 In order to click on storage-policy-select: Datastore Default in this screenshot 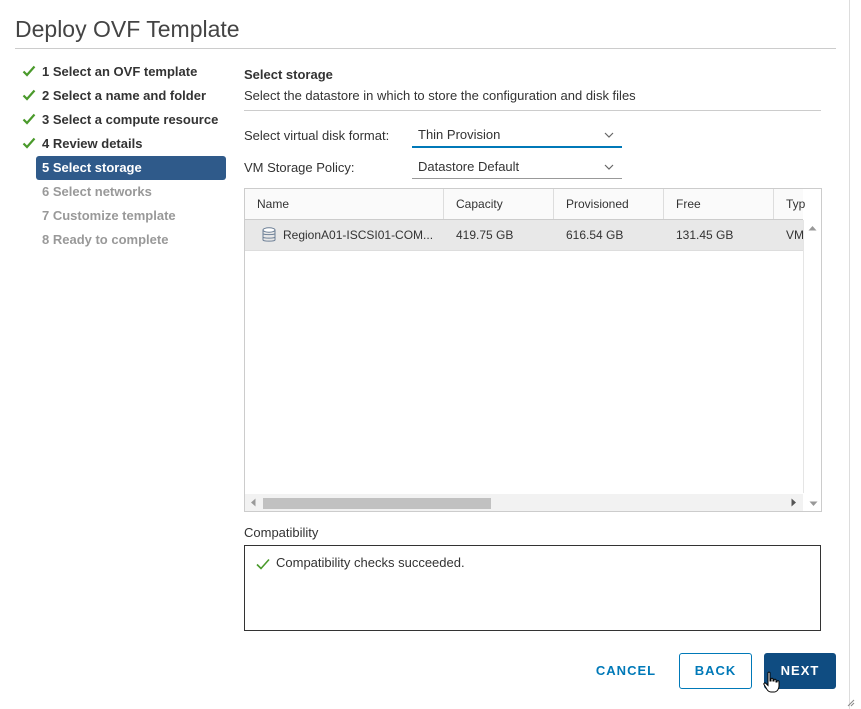, I will do `click(517, 167)`.